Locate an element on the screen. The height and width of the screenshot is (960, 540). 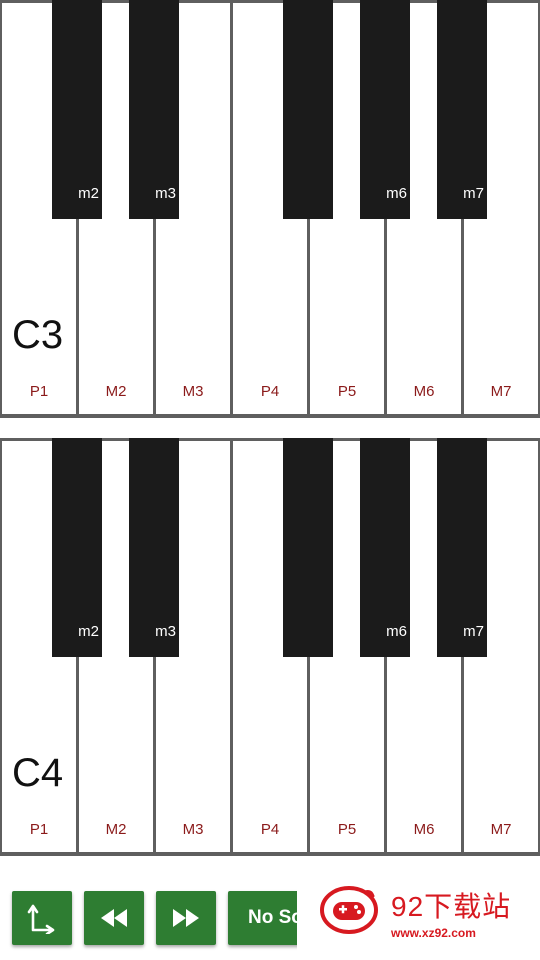
fast-forward-button is located at coordinates (186, 918).